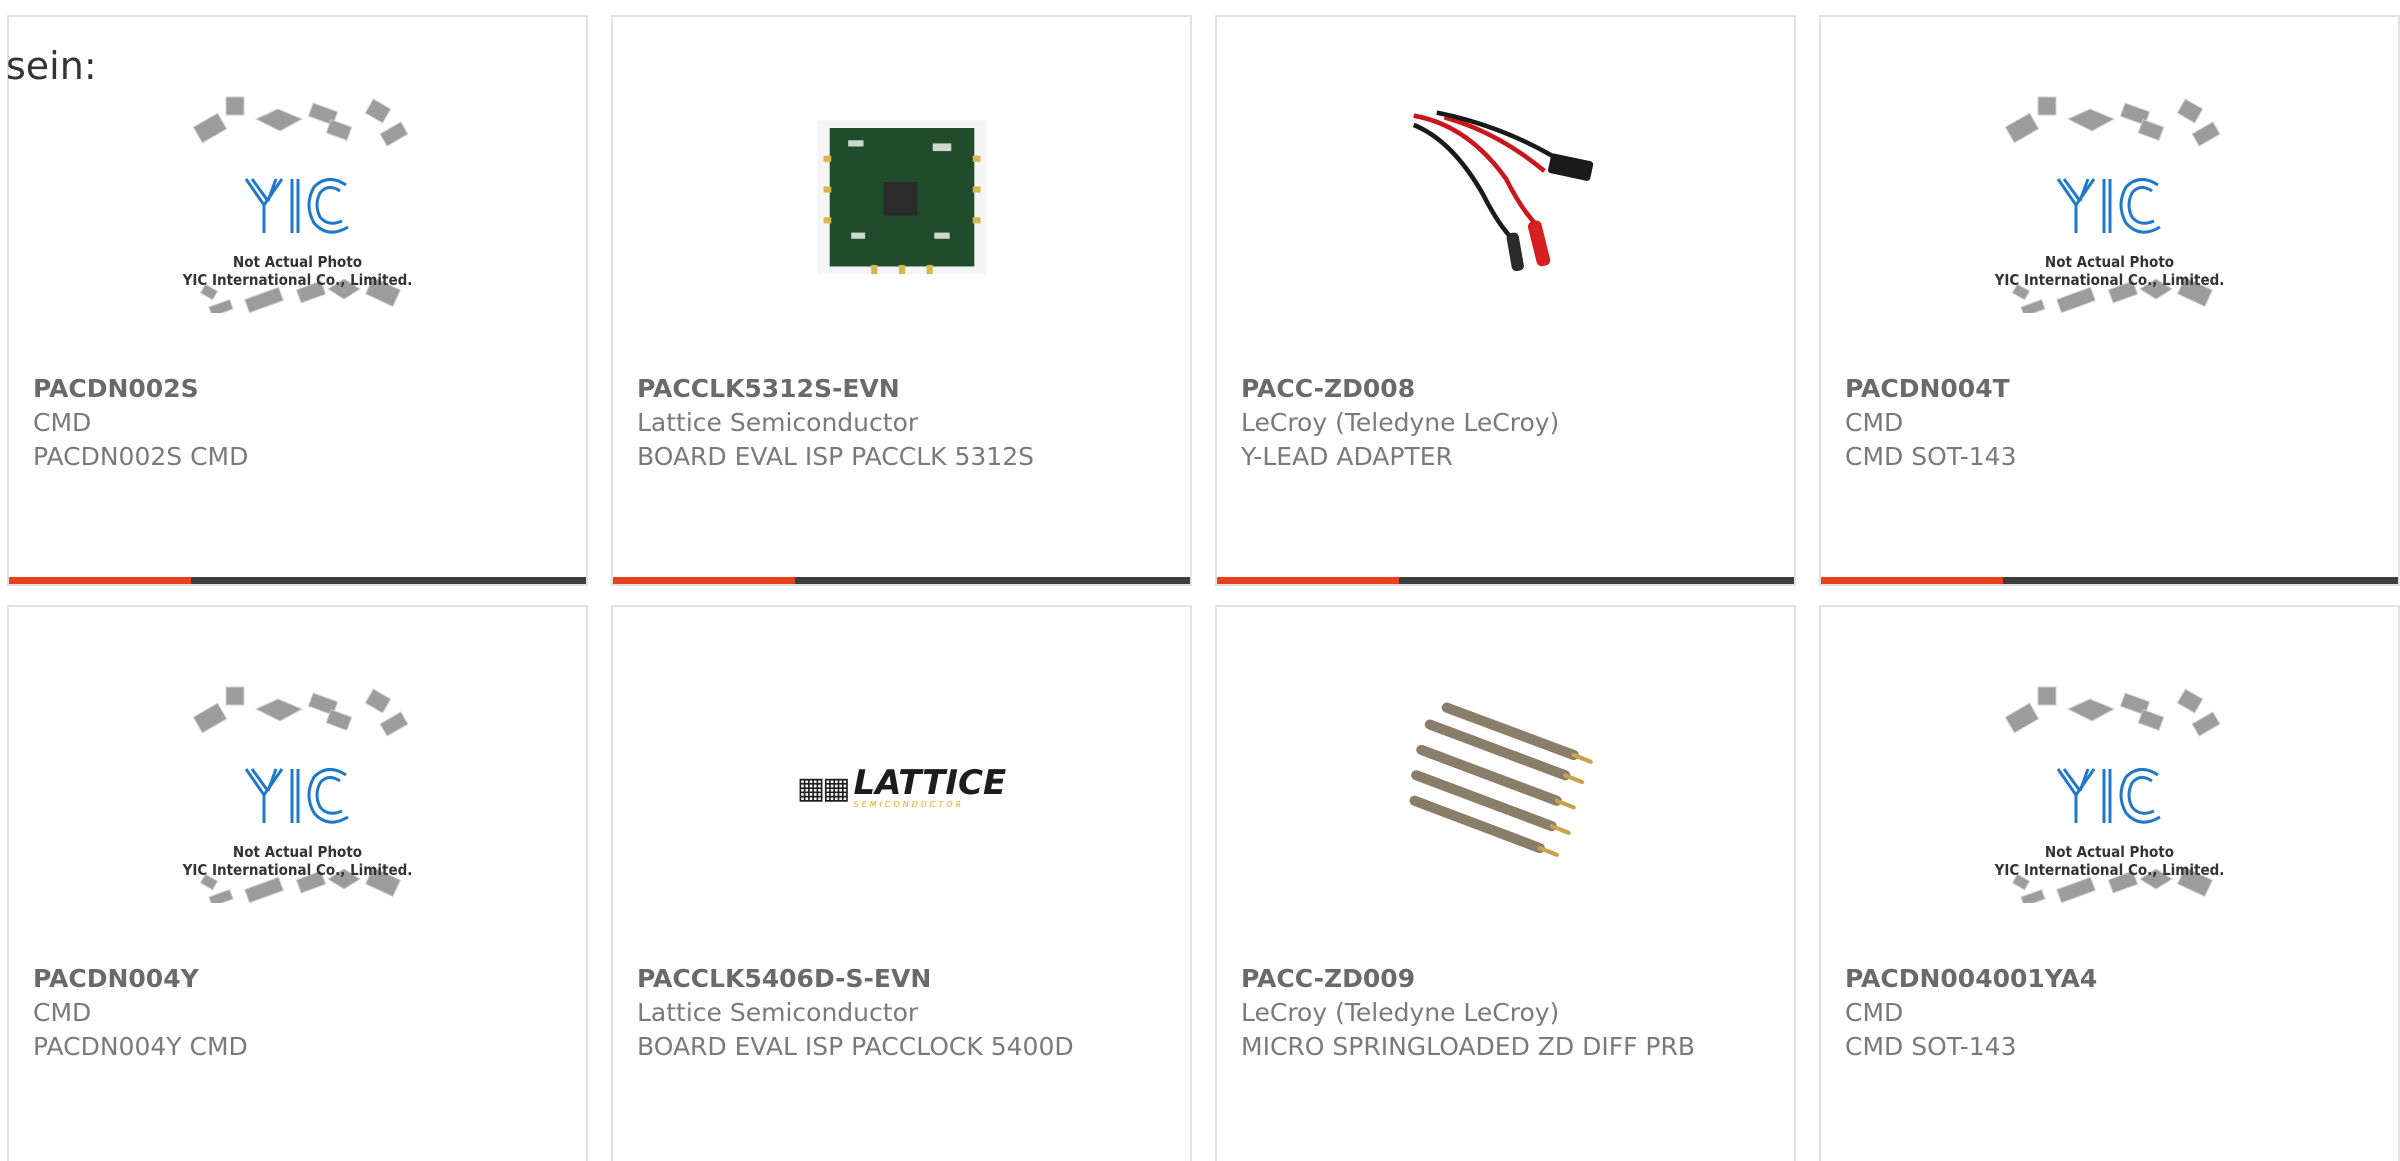  I want to click on truncated-heading-text: sein:, so click(51, 66).